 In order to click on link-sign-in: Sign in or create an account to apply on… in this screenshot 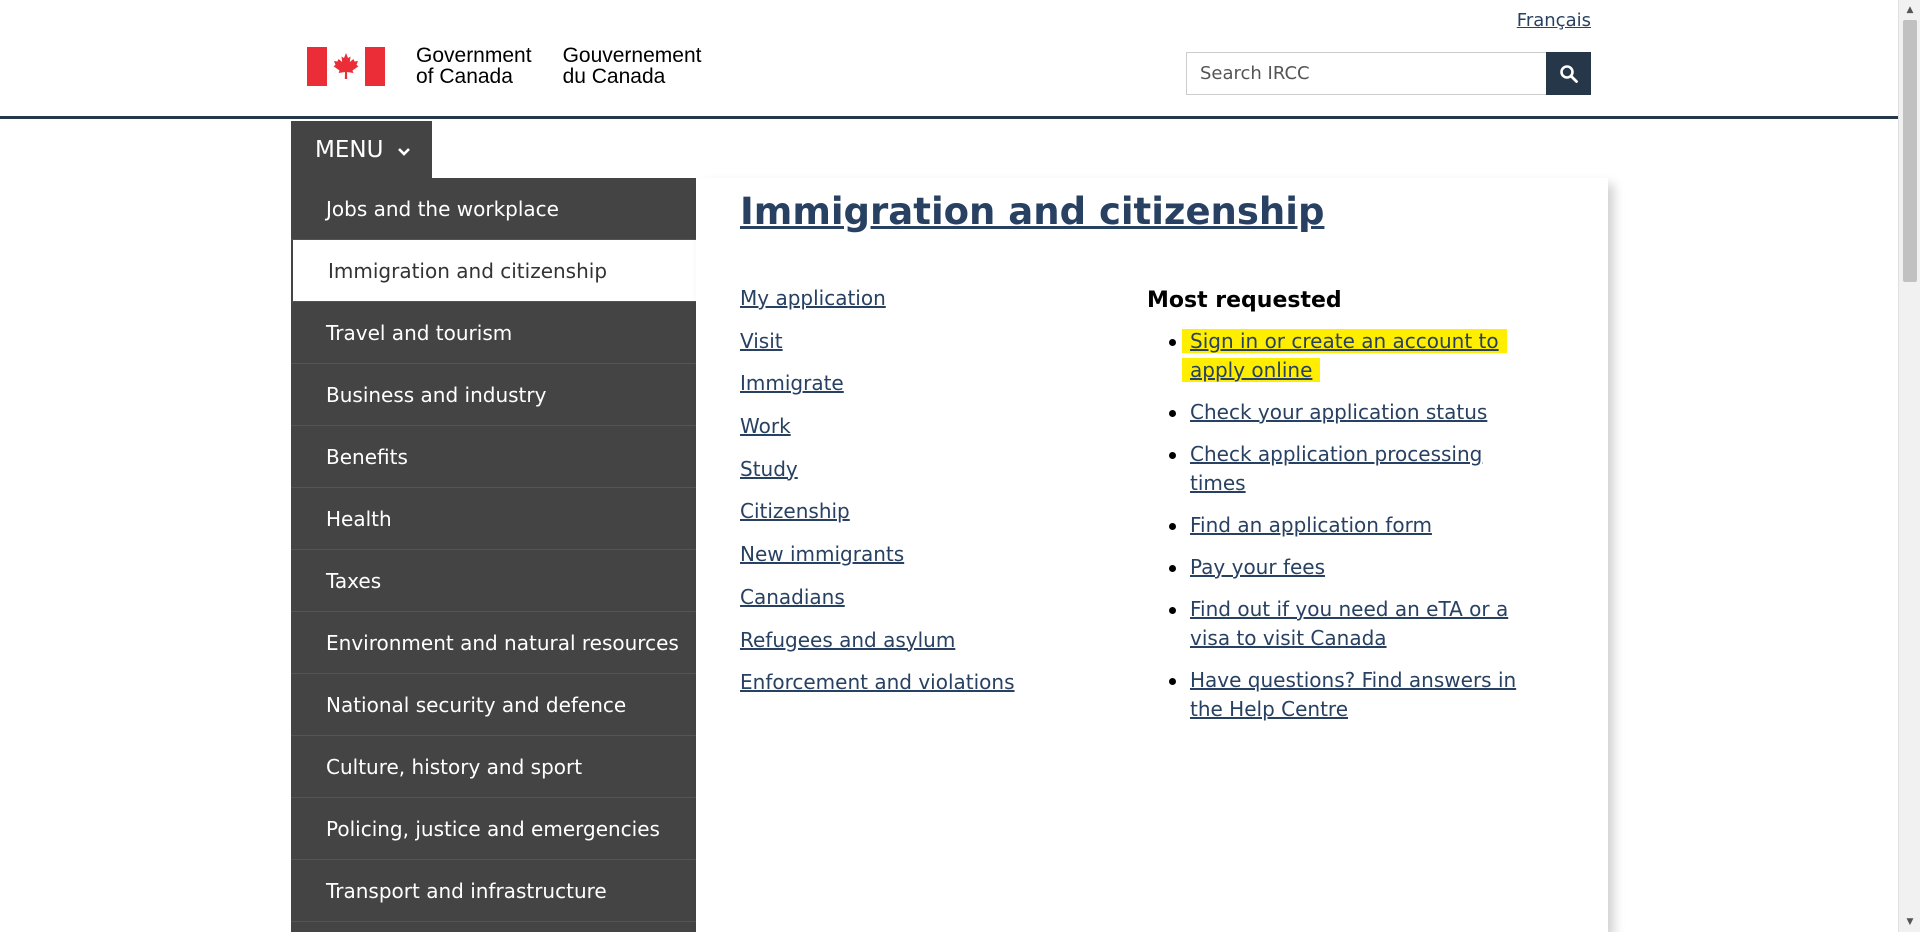, I will do `click(1344, 355)`.